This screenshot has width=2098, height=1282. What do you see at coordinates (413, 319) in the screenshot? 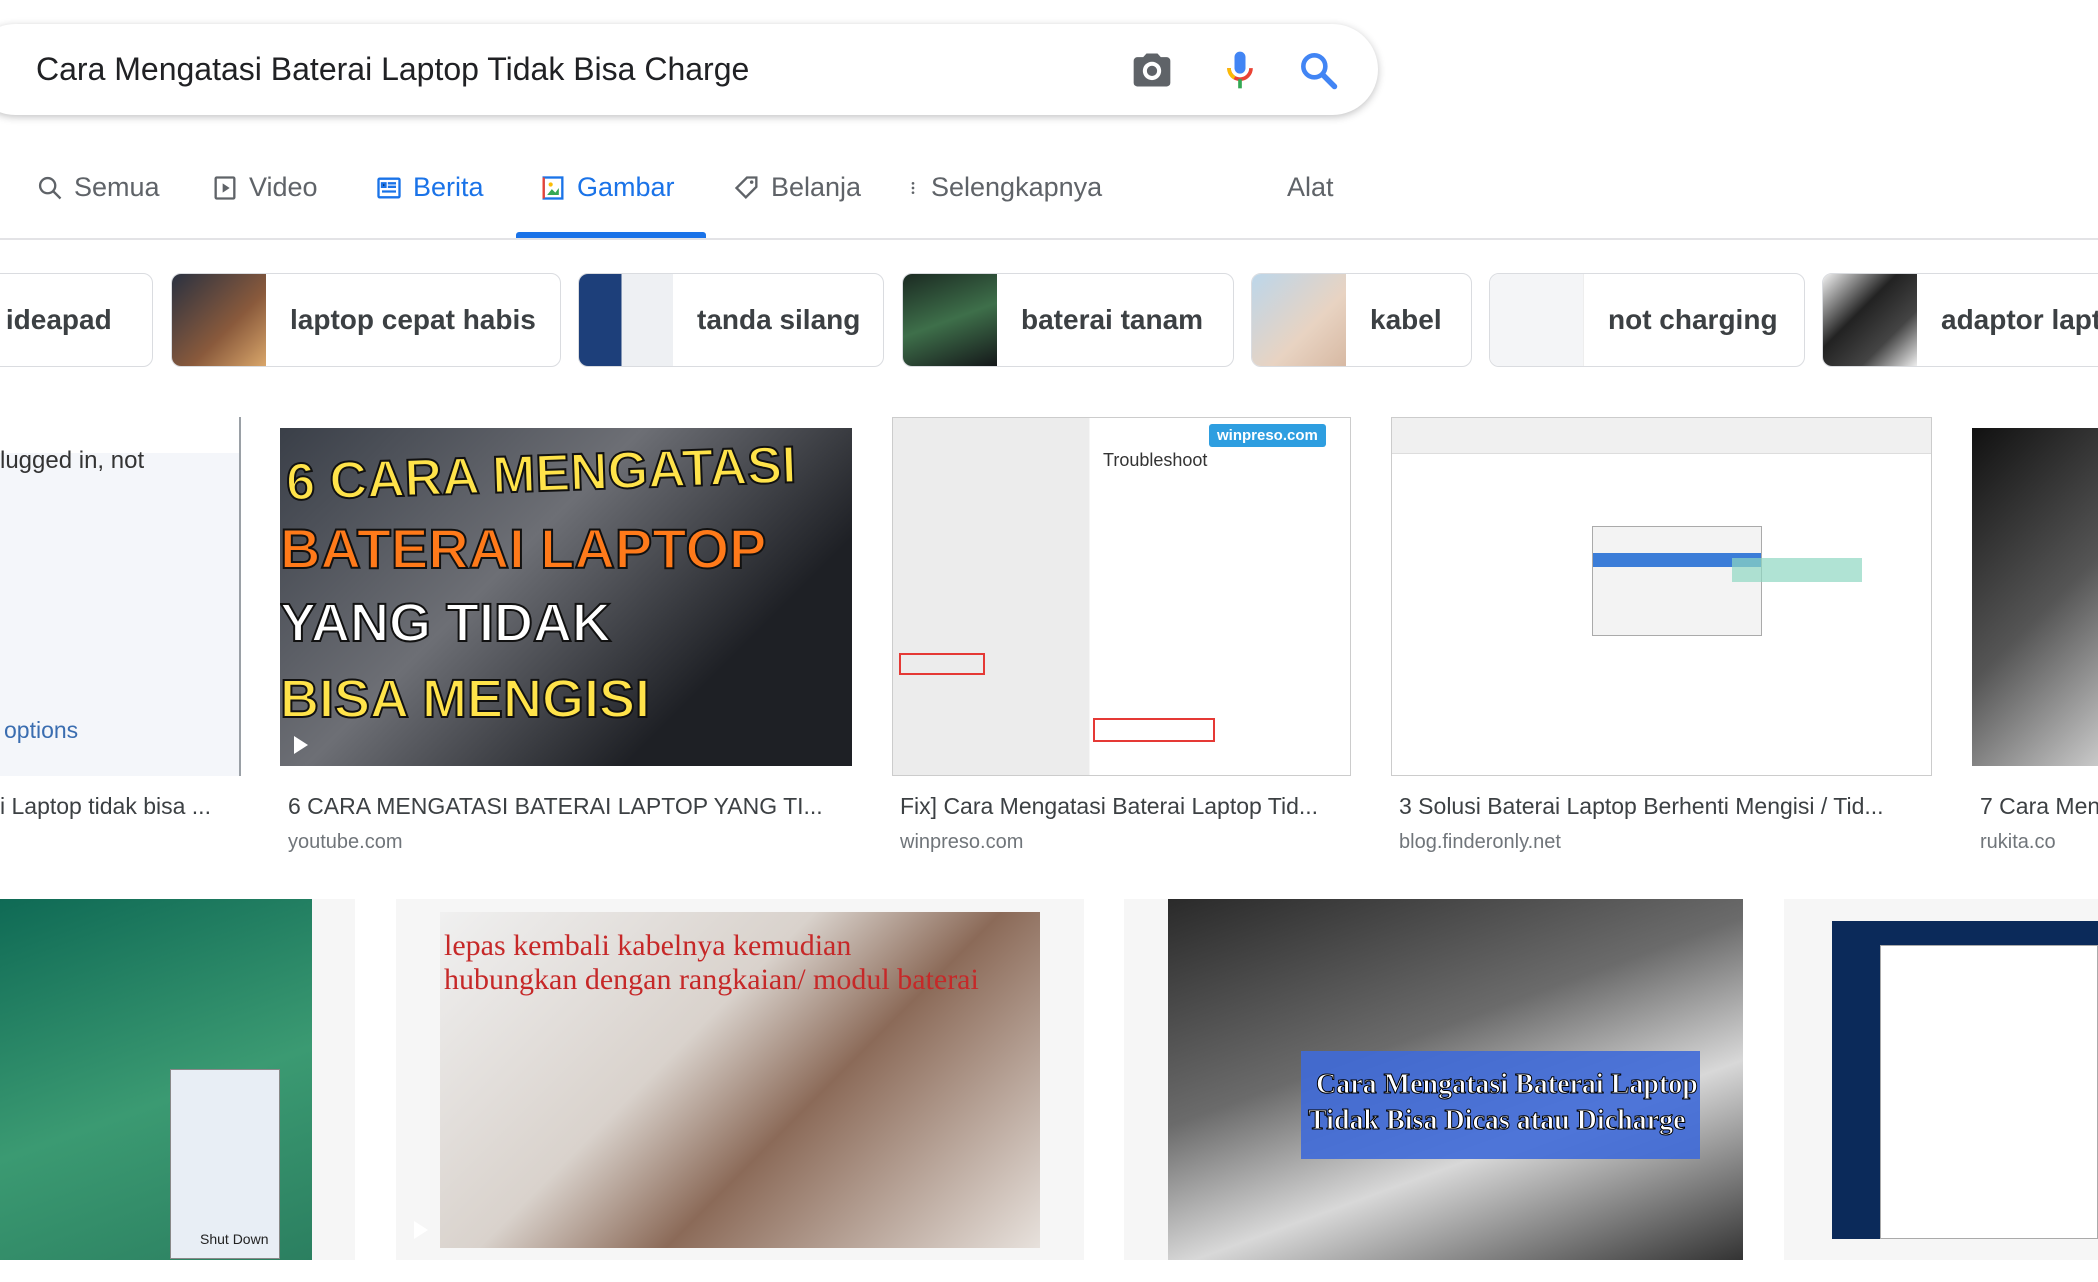
I see `chip-label: laptop cepat habis` at bounding box center [413, 319].